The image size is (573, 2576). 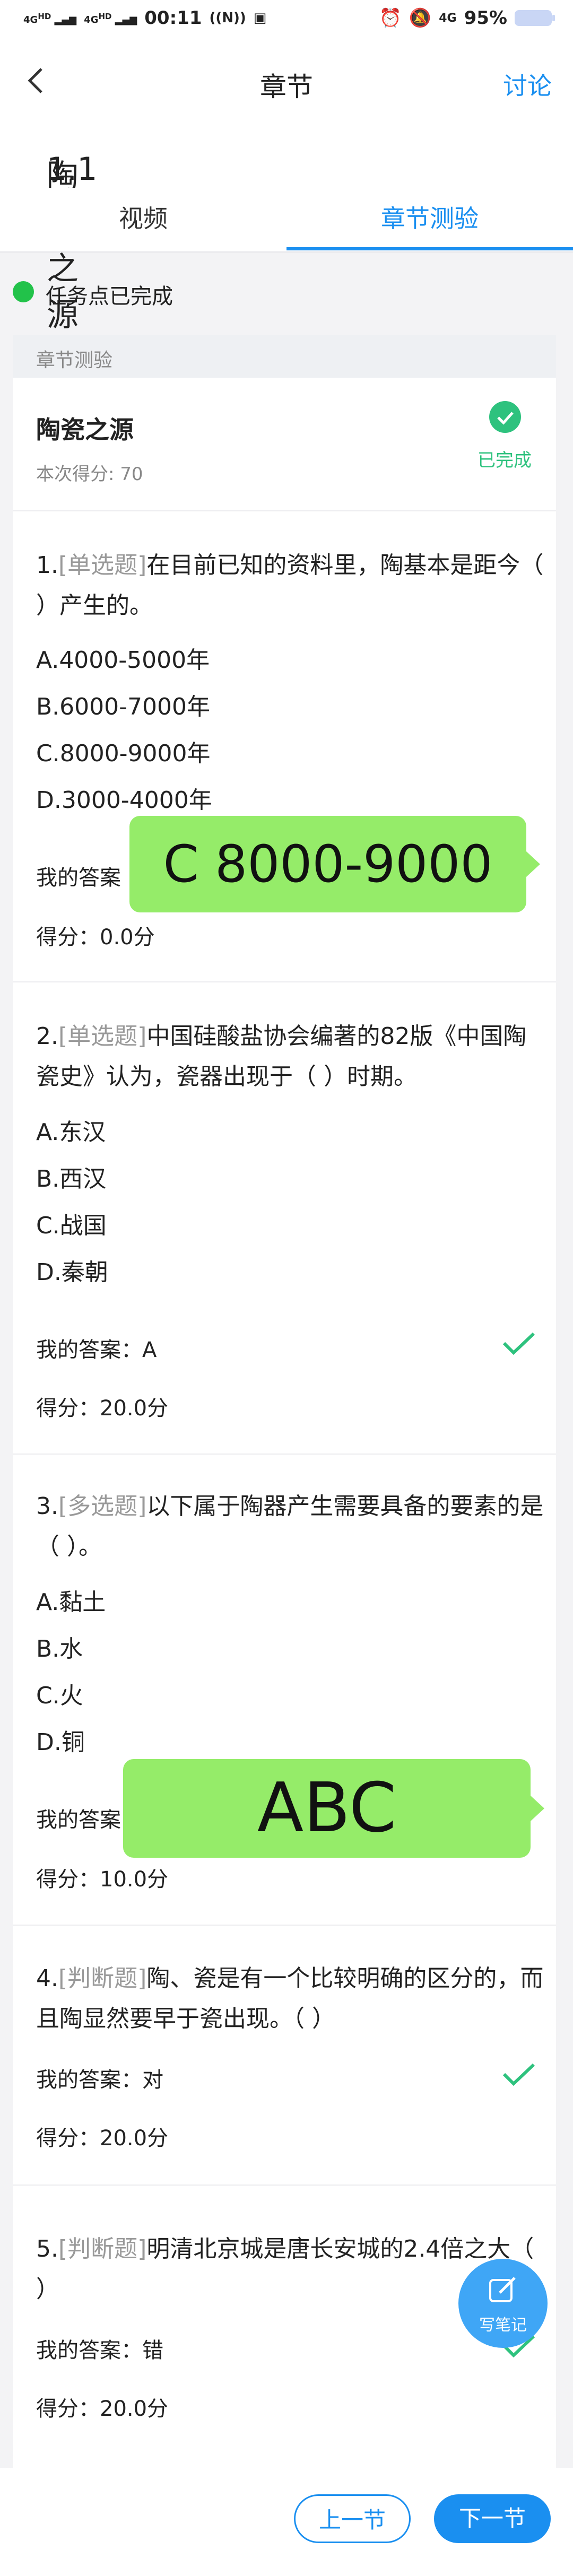 I want to click on battery-percent: 95%, so click(x=485, y=18).